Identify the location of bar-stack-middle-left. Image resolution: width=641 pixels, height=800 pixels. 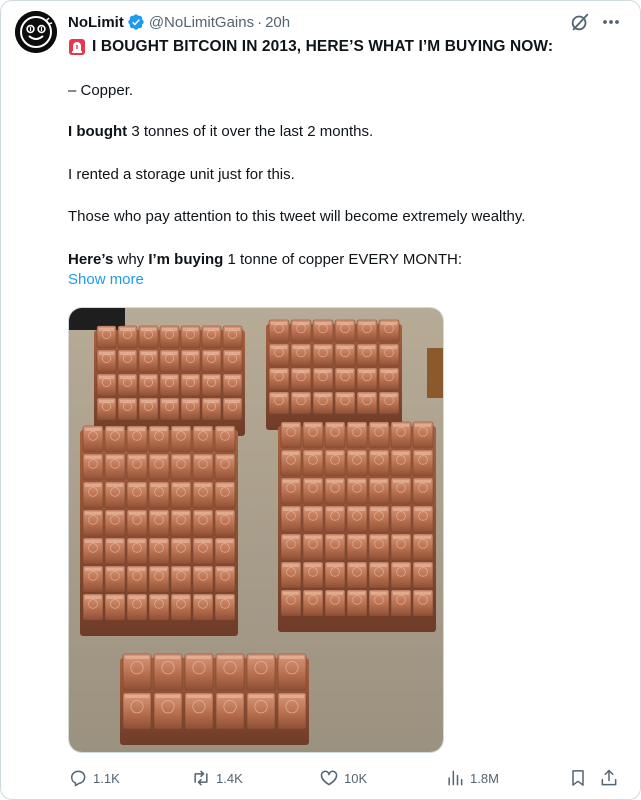
(159, 530).